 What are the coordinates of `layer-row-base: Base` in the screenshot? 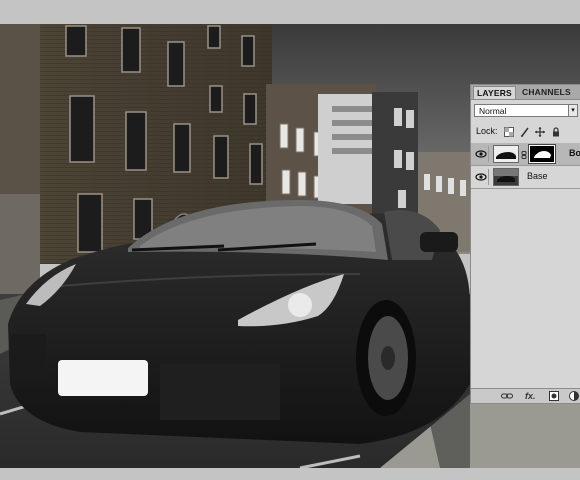 It's located at (525, 177).